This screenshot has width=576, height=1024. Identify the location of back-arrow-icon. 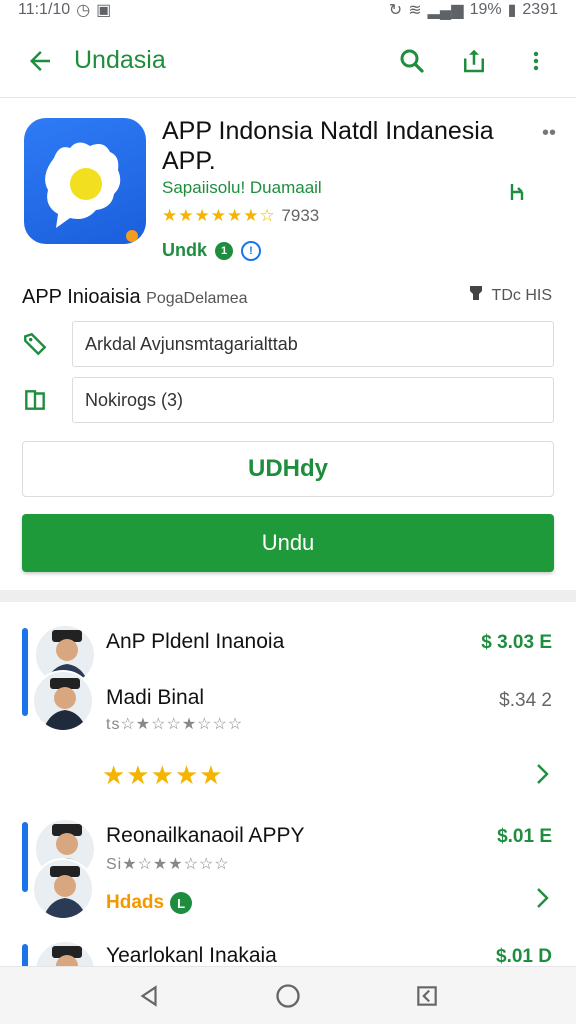
(40, 61).